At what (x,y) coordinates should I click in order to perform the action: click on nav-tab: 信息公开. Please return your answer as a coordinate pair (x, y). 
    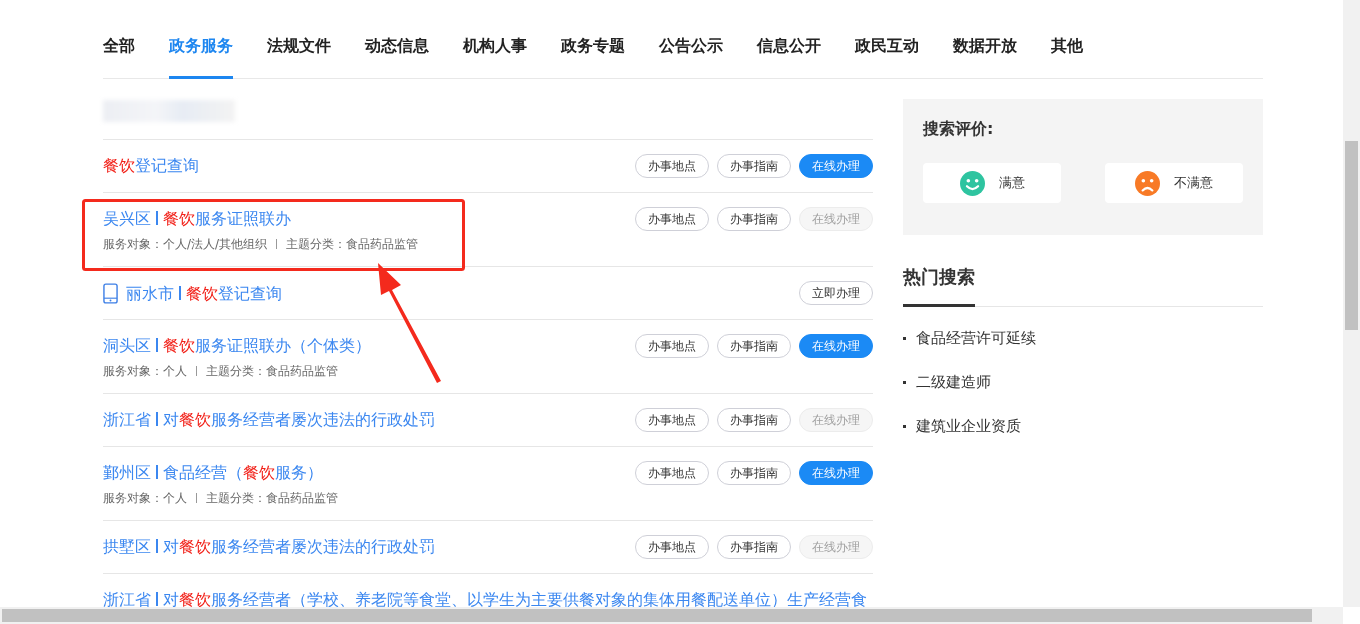
    Looking at the image, I should click on (789, 39).